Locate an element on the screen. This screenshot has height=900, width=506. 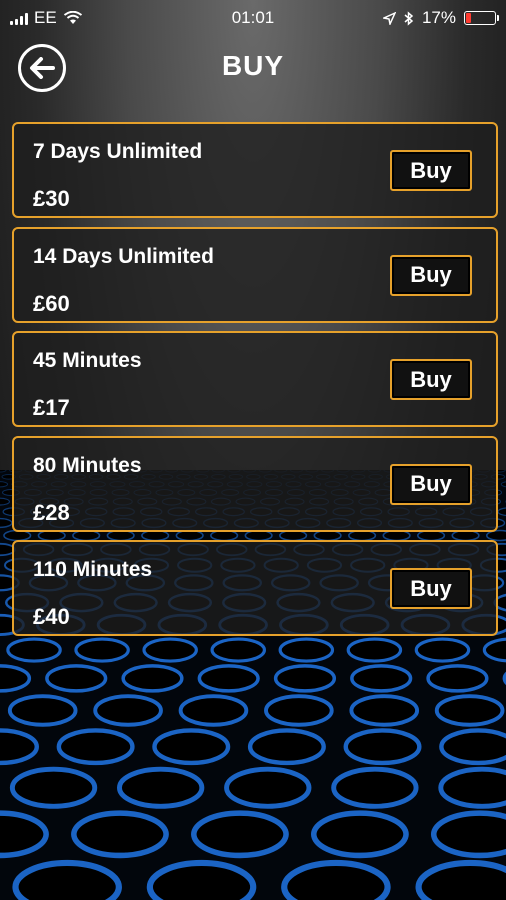
package-card: 14 Days Unlimited £60 Buy is located at coordinates (255, 274).